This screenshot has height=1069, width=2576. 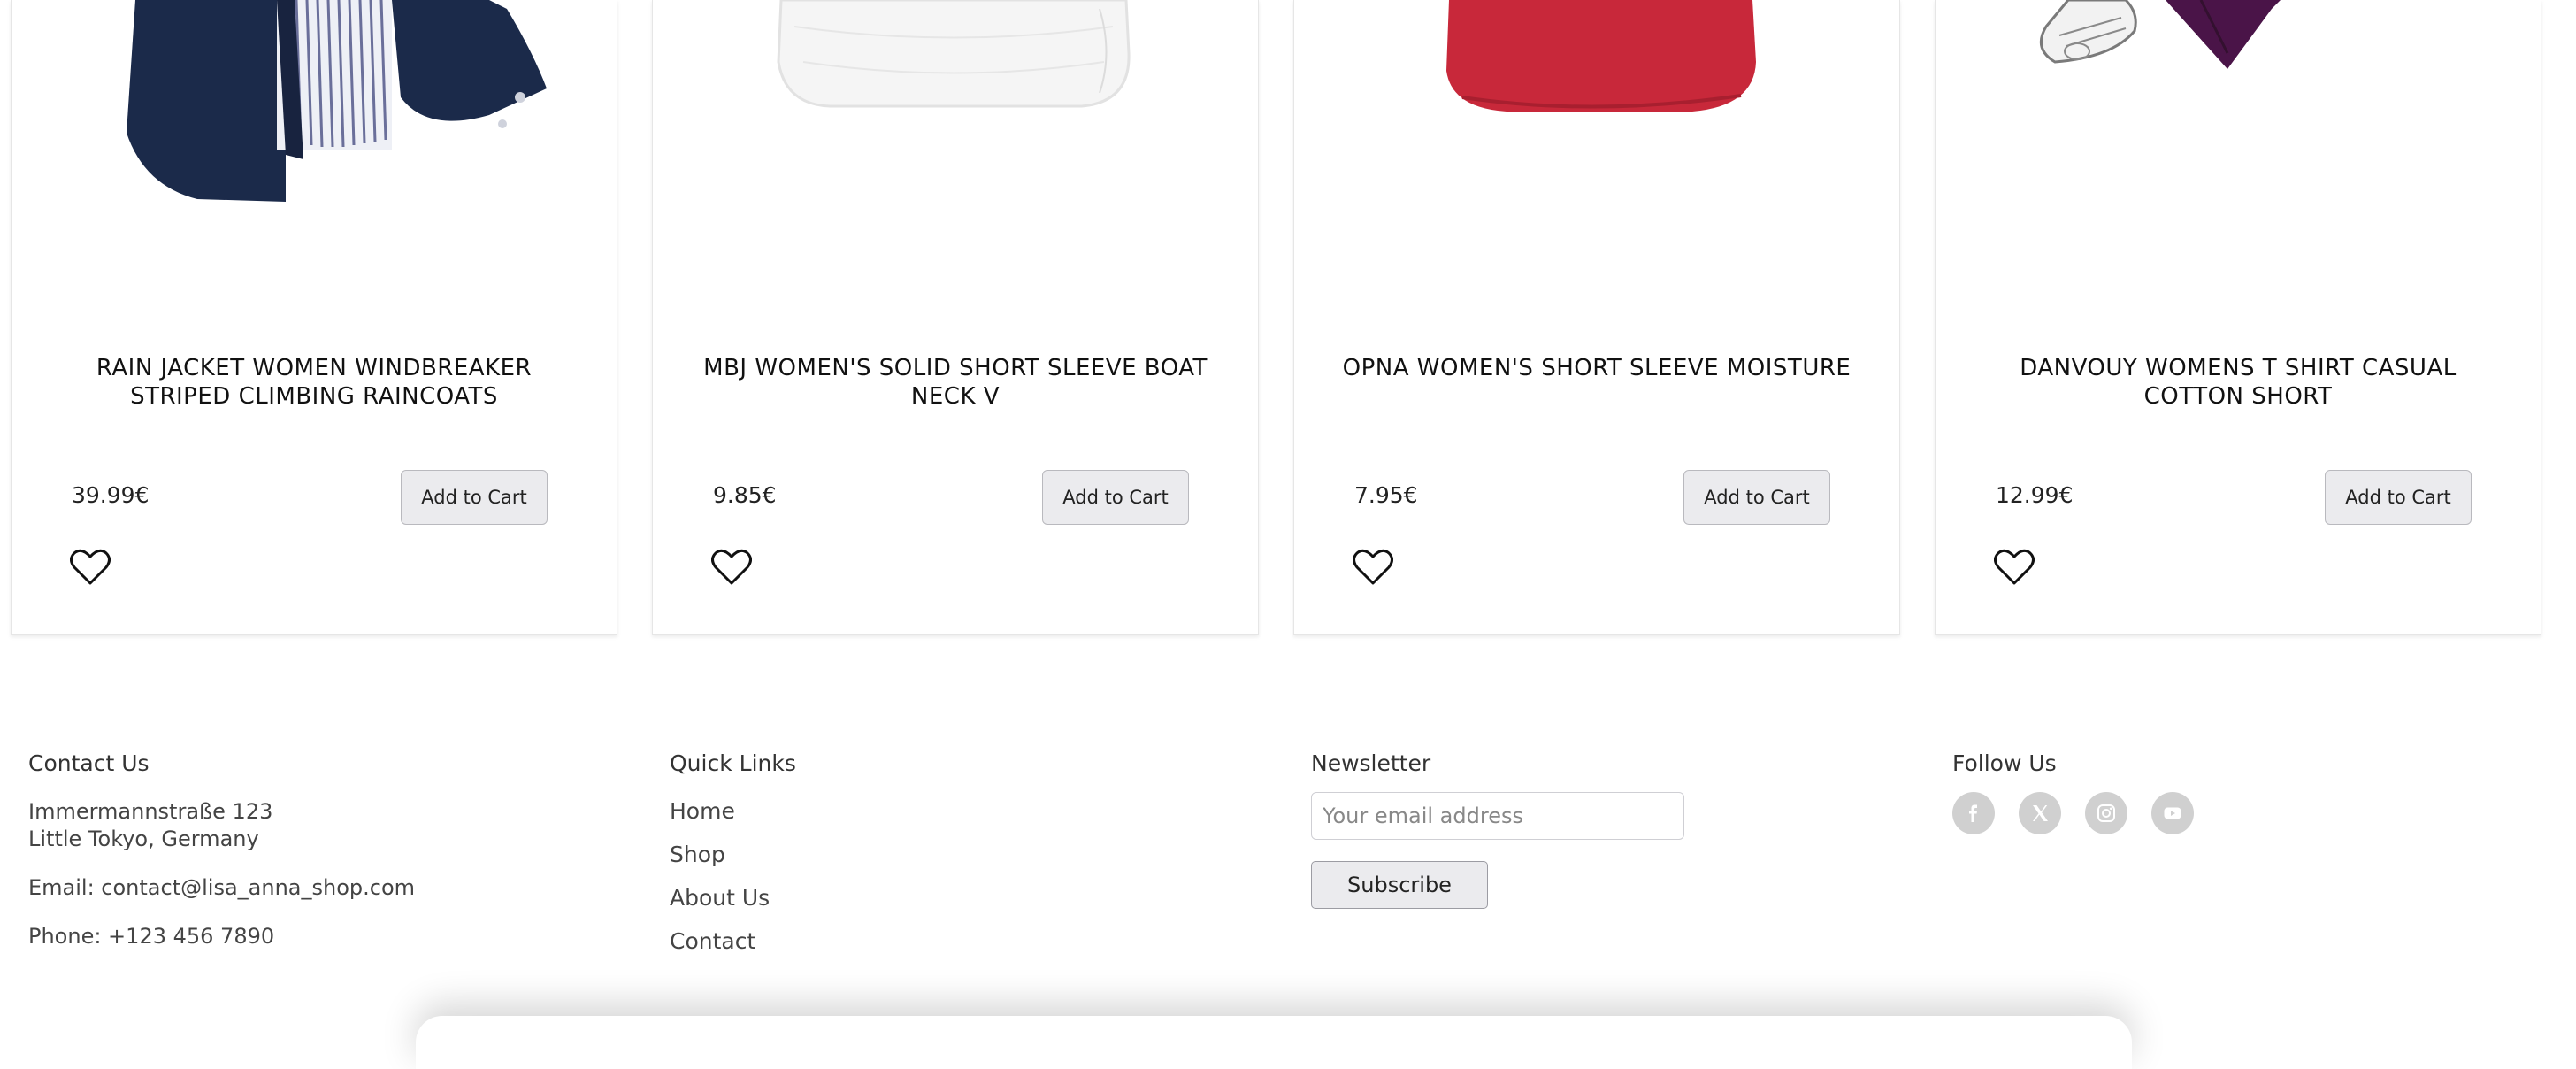 What do you see at coordinates (733, 855) in the screenshot?
I see `footer-link-shop: Shop` at bounding box center [733, 855].